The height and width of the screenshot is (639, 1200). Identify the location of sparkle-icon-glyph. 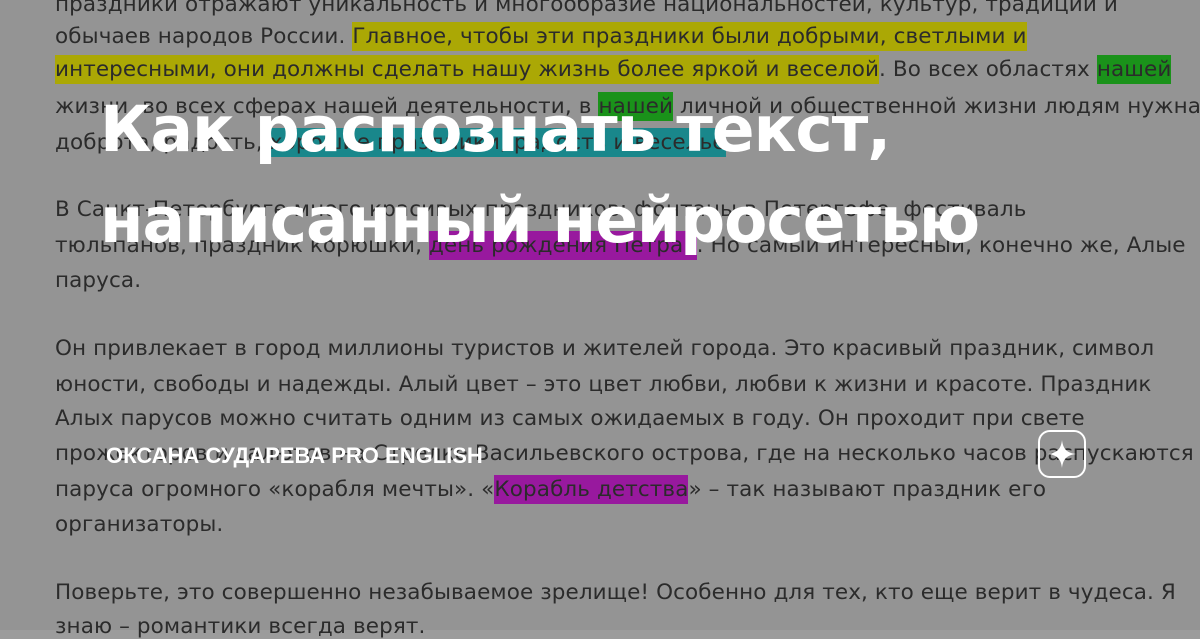
(1062, 454).